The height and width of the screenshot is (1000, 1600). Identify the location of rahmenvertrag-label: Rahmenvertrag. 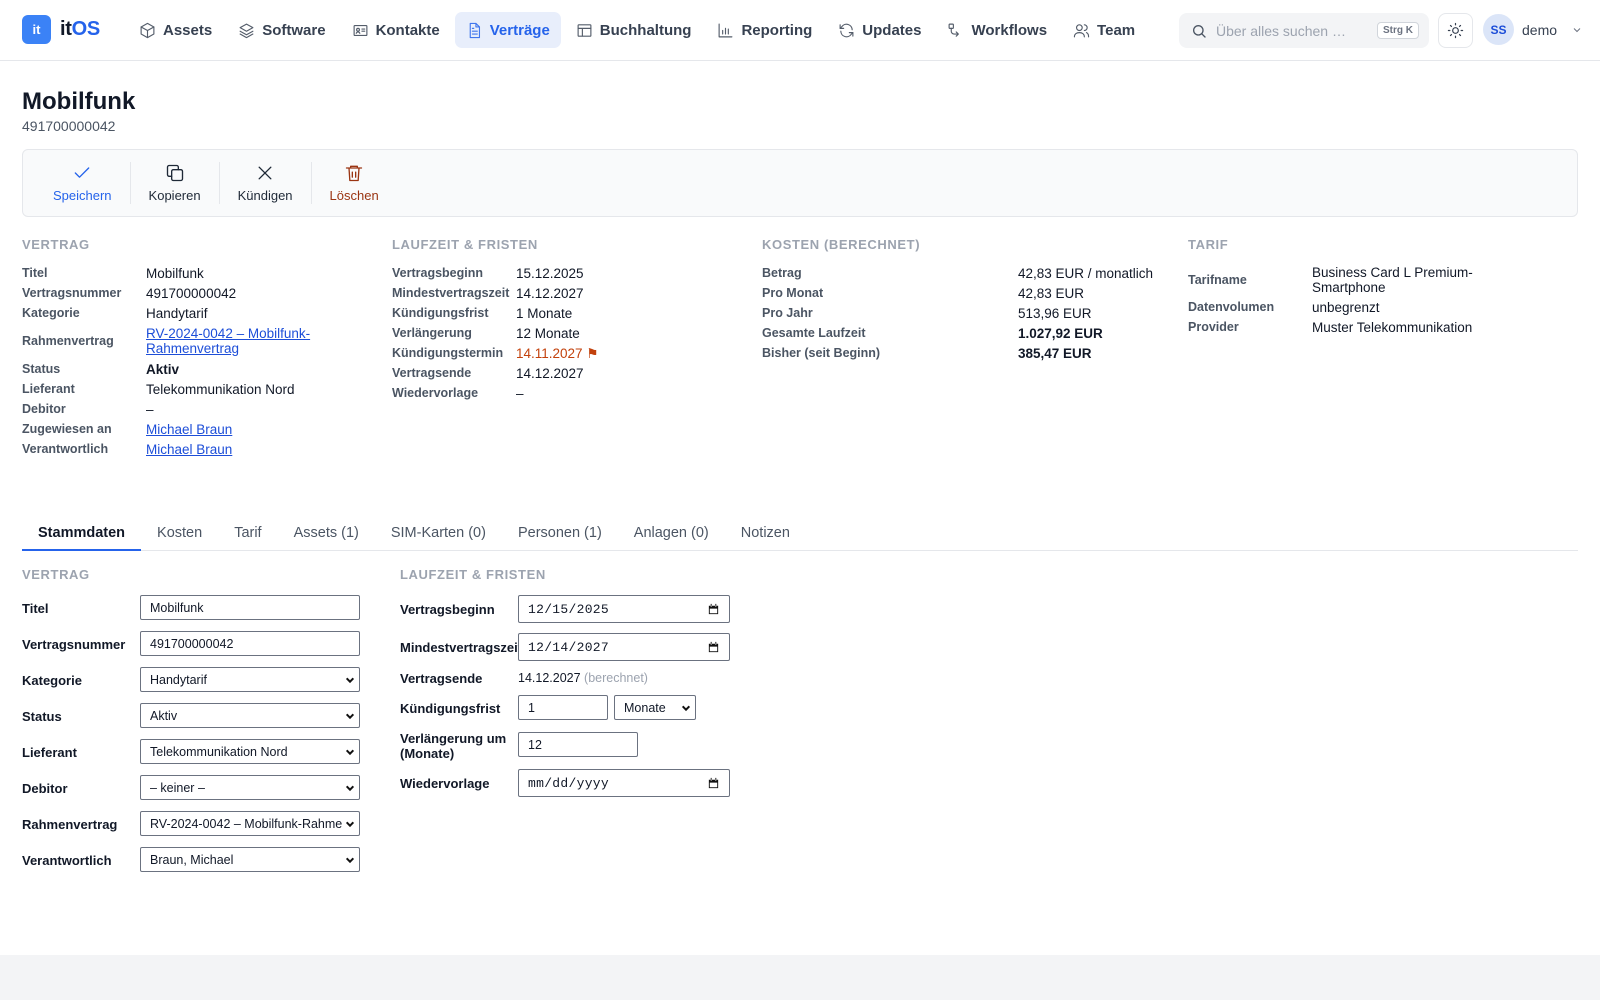
(70, 824).